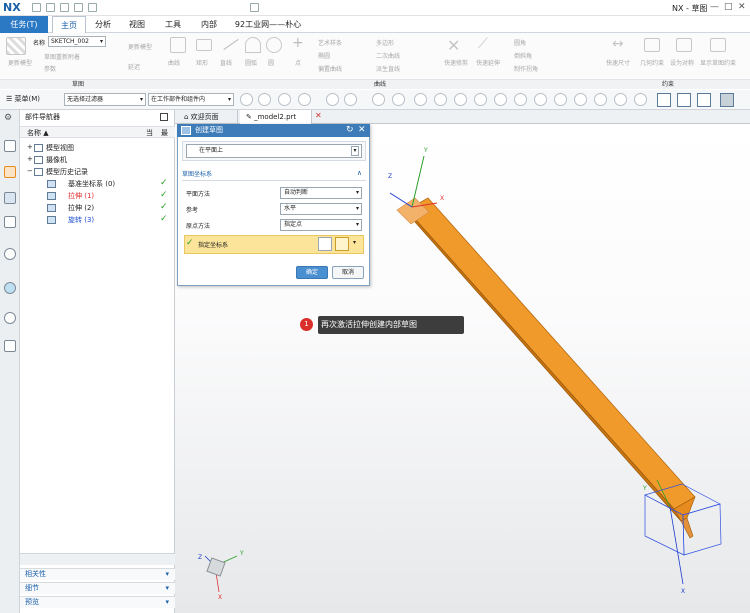 The width and height of the screenshot is (750, 613). Describe the element at coordinates (276, 117) in the screenshot. I see `tab-model2: ✎ _model2.prt` at that location.